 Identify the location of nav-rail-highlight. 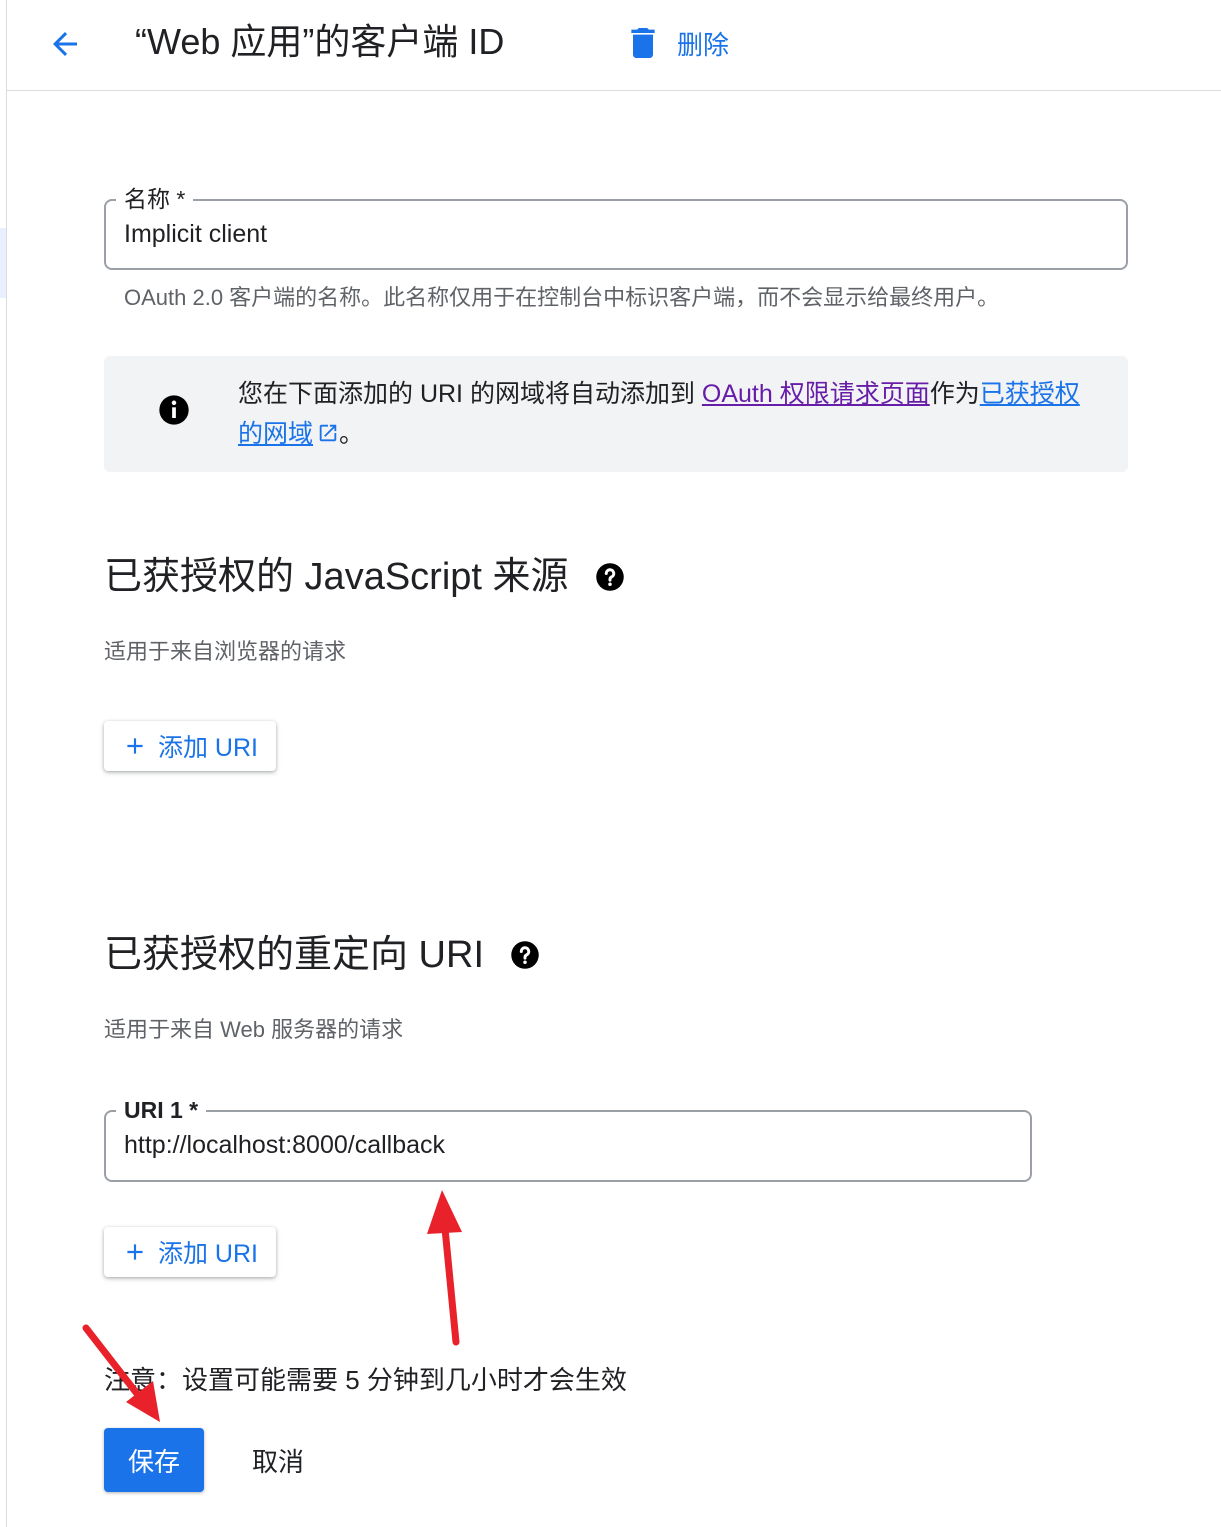
(3, 263).